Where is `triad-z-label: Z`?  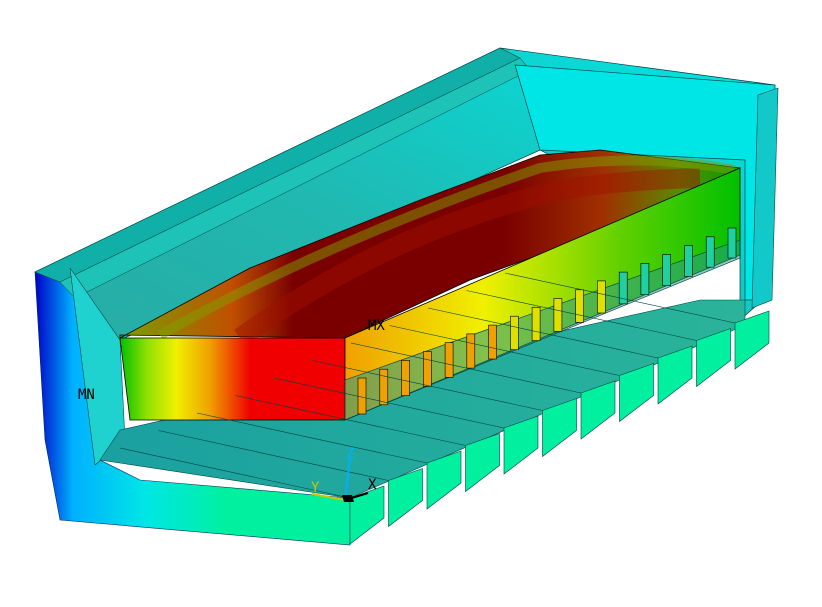 triad-z-label: Z is located at coordinates (350, 454).